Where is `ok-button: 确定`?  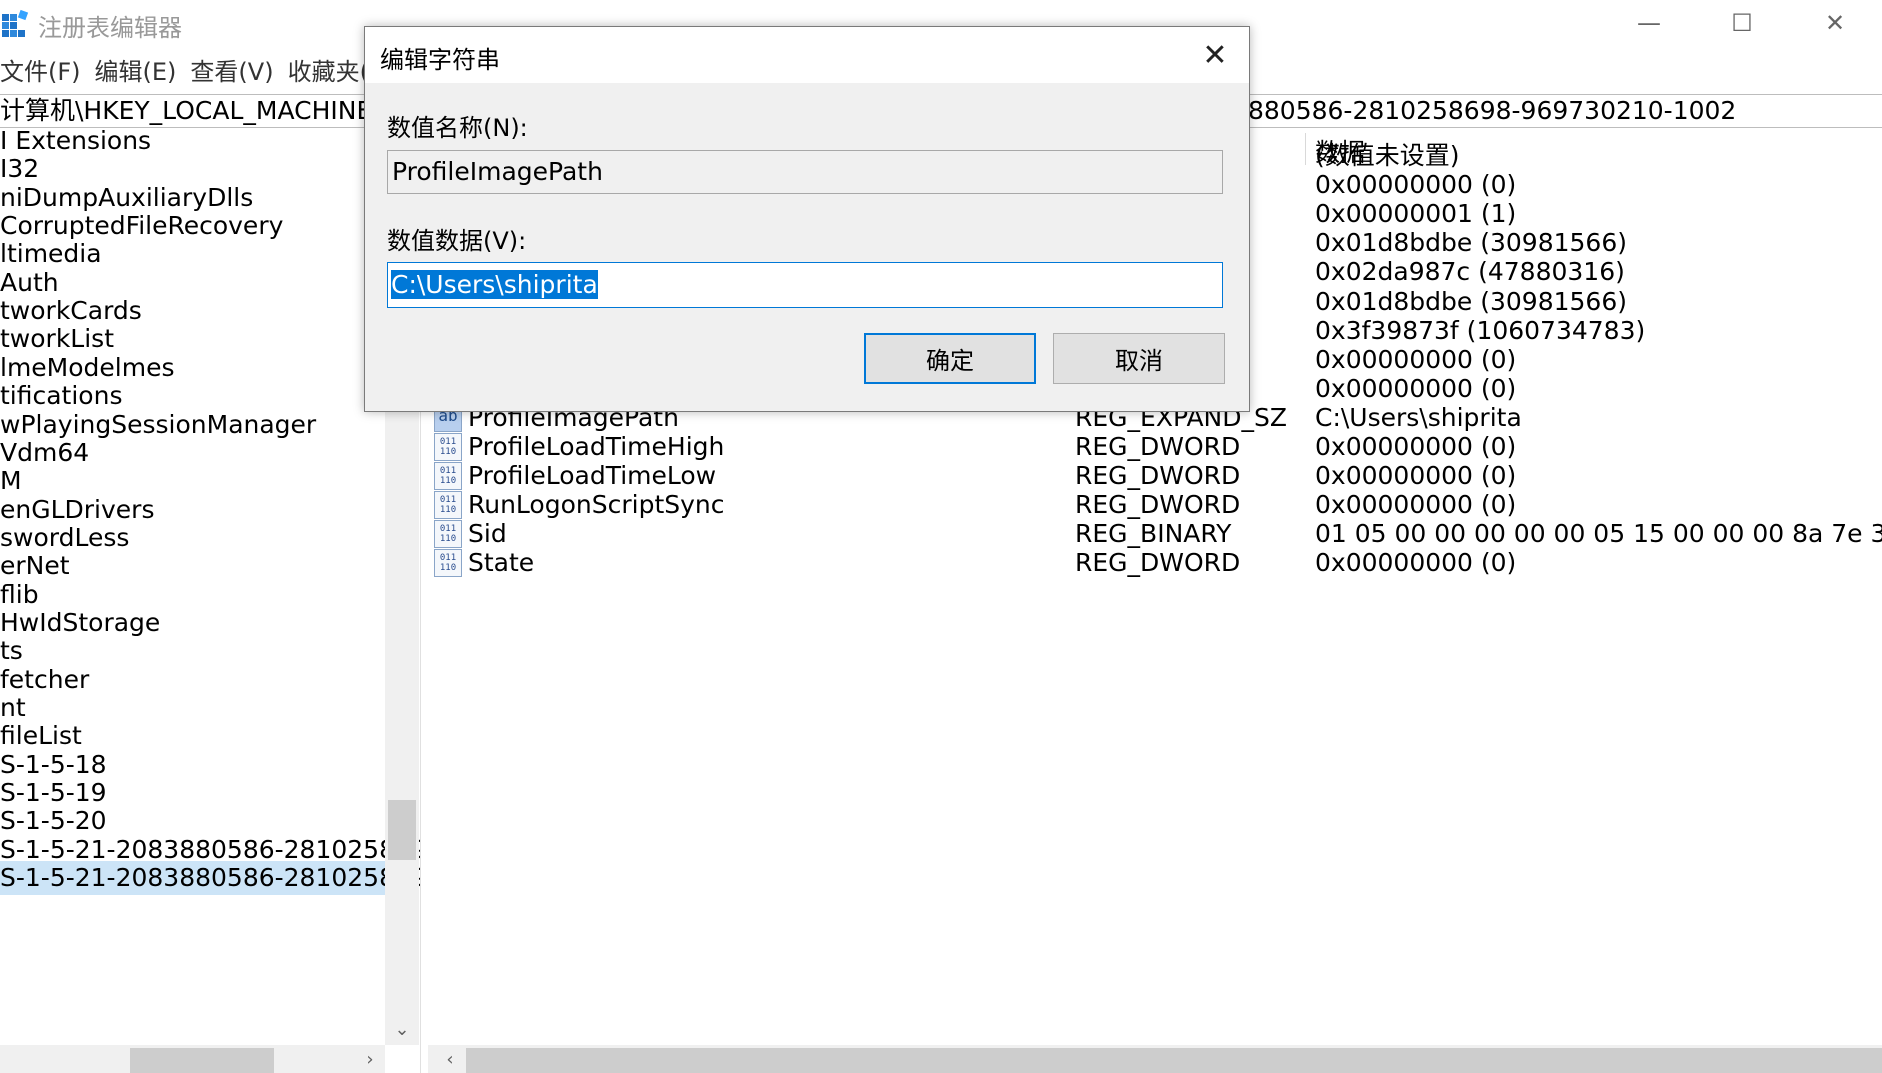 ok-button: 确定 is located at coordinates (950, 358).